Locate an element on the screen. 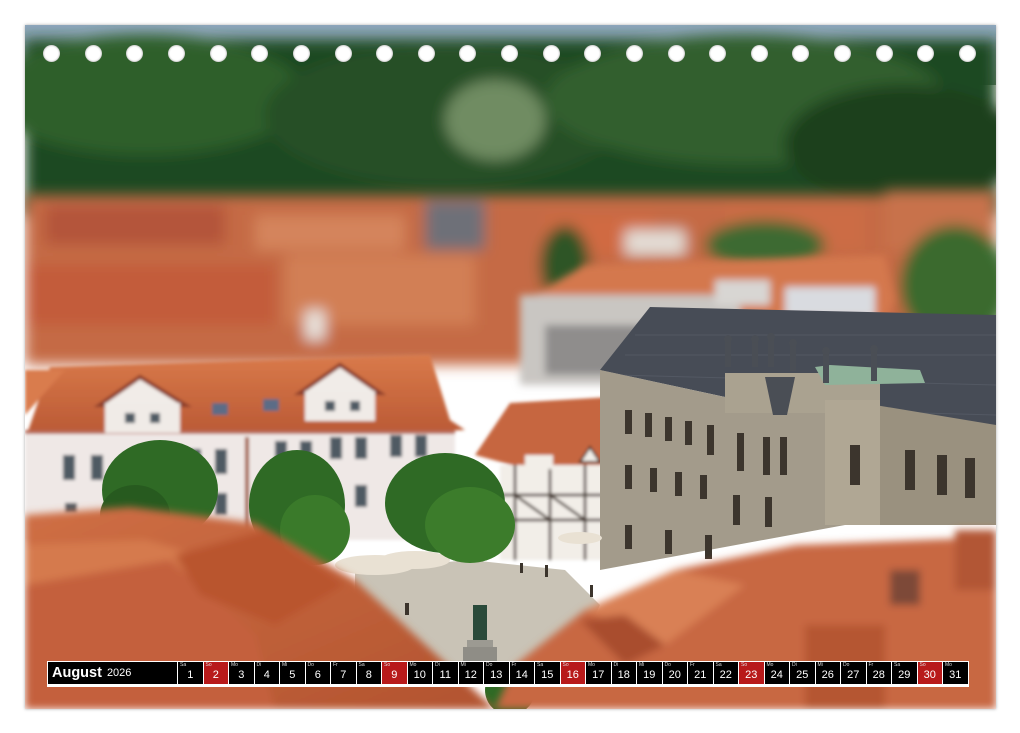 Image resolution: width=1020 pixels, height=733 pixels. day-number: 1 is located at coordinates (190, 675).